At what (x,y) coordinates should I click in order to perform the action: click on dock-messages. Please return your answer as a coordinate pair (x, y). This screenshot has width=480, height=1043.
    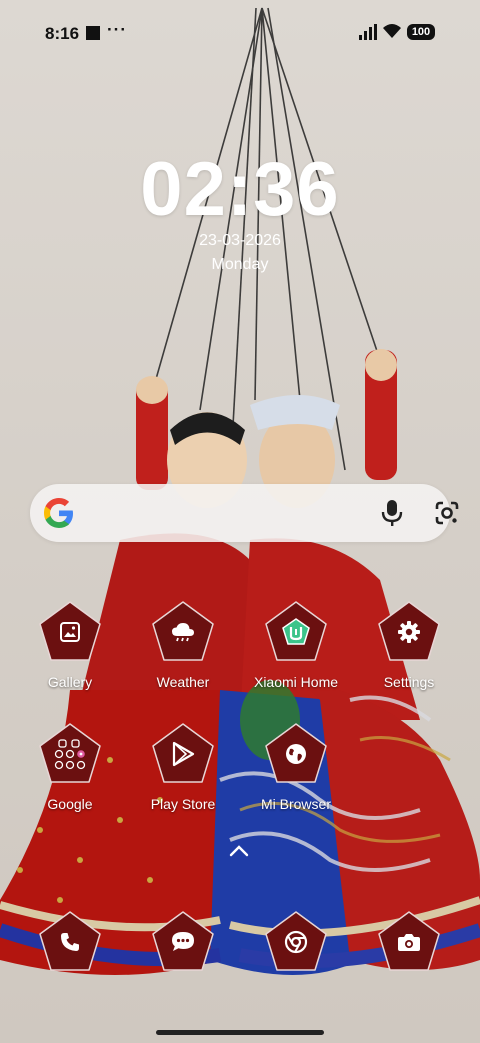
    Looking at the image, I should click on (183, 942).